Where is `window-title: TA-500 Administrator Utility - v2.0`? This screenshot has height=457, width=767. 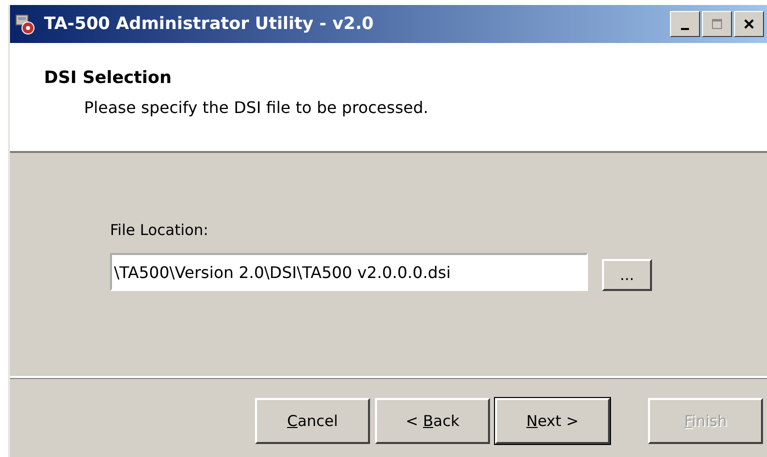
window-title: TA-500 Administrator Utility - v2.0 is located at coordinates (209, 24).